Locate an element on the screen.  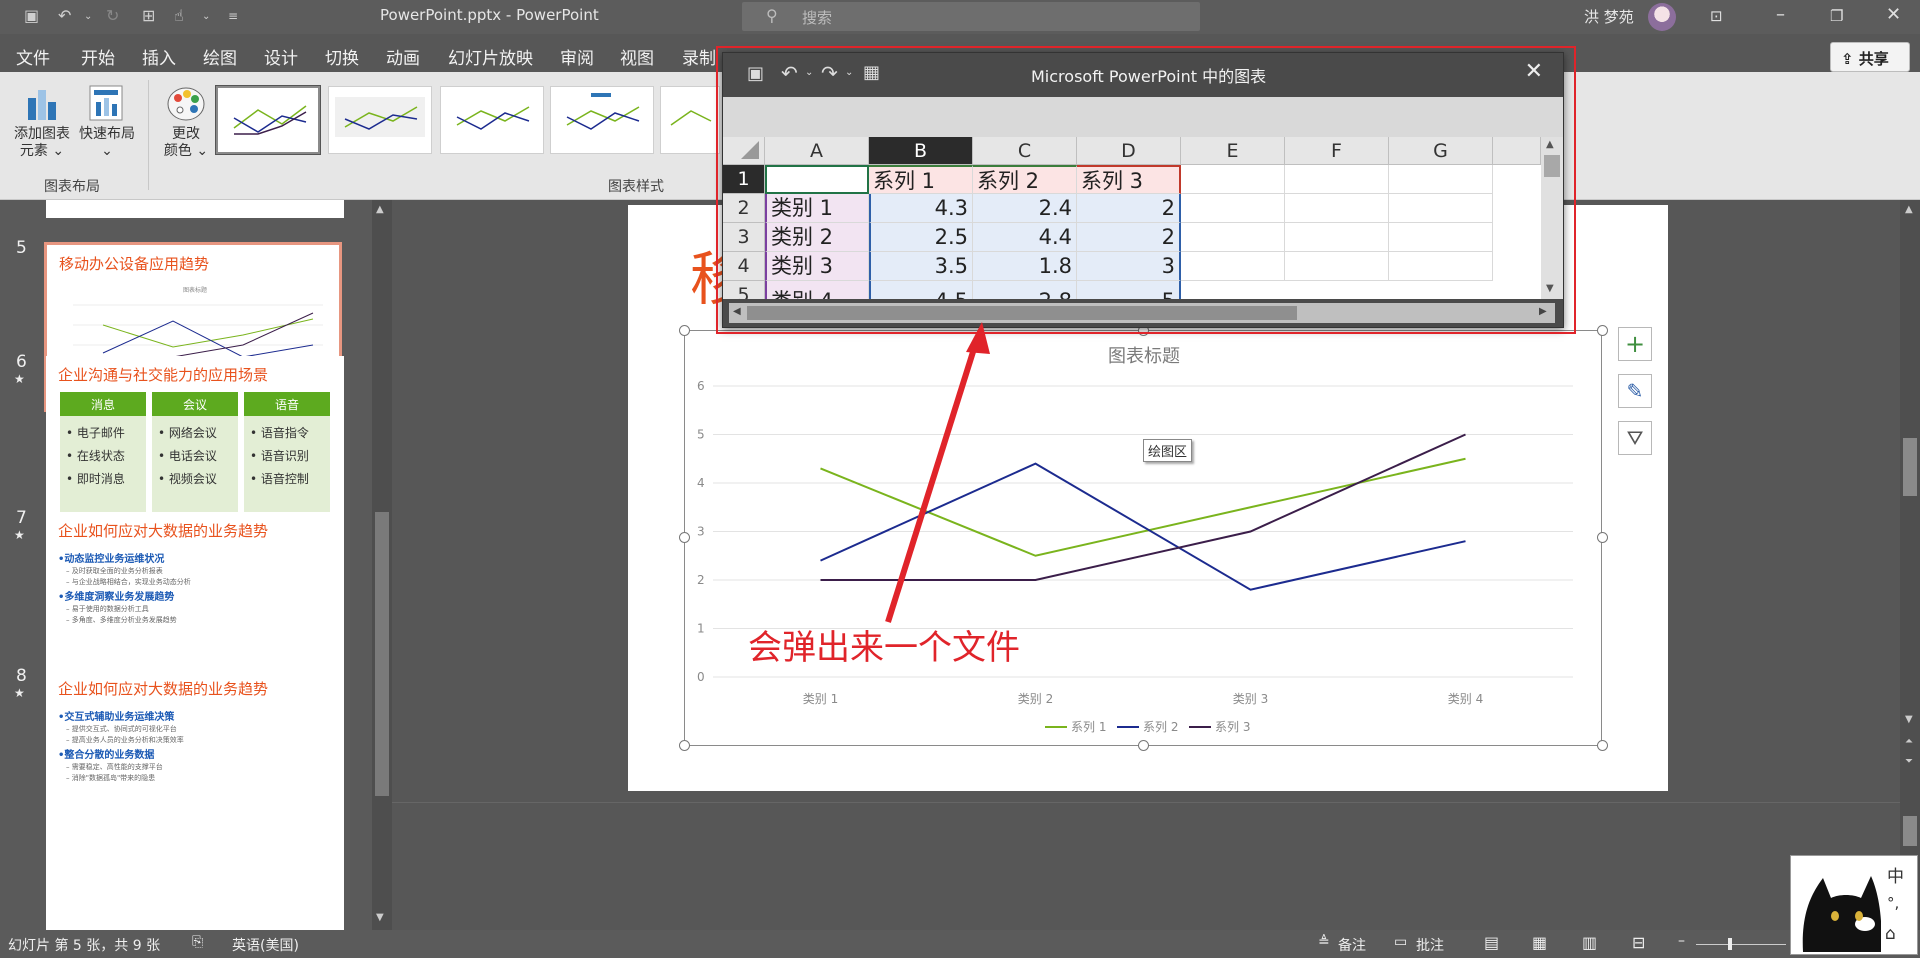
y-tick-label: 0 is located at coordinates (701, 677).